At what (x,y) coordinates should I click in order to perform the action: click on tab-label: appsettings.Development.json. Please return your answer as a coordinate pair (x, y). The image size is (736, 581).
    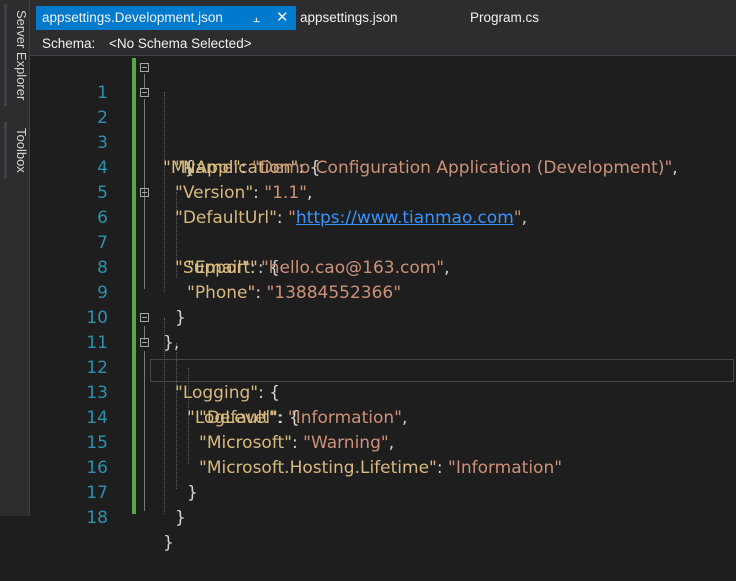
    Looking at the image, I should click on (132, 17).